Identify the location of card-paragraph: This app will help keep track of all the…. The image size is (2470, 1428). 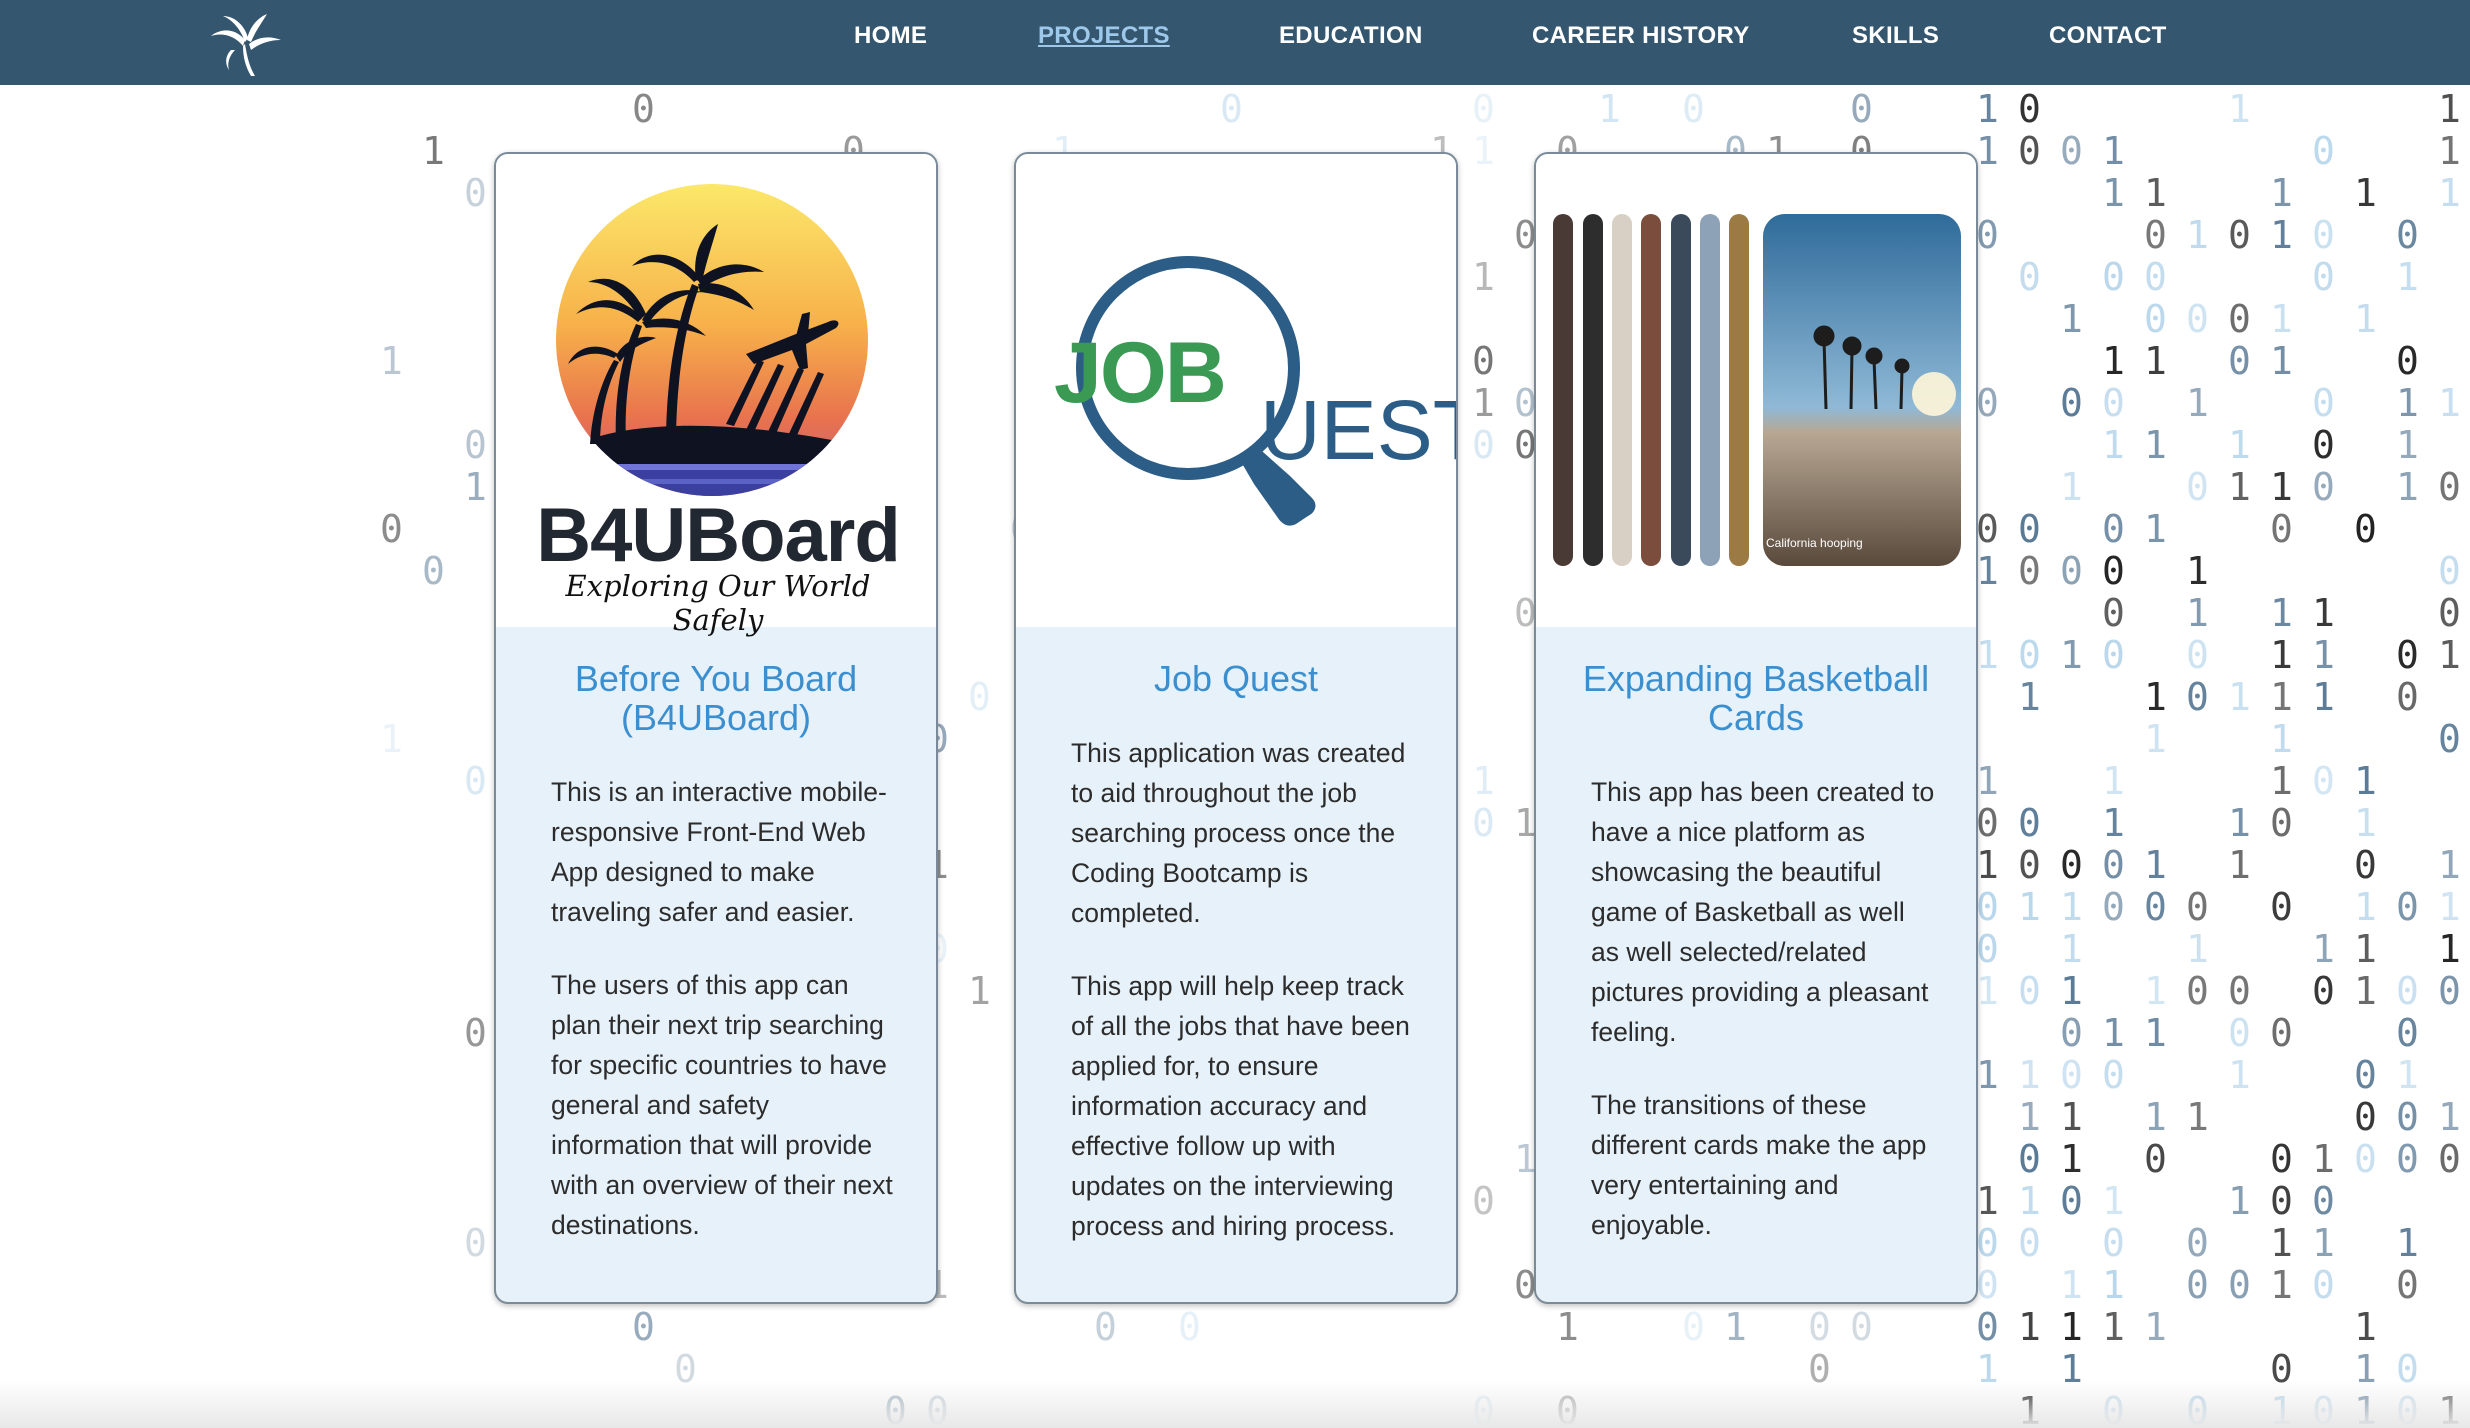
(1240, 1106).